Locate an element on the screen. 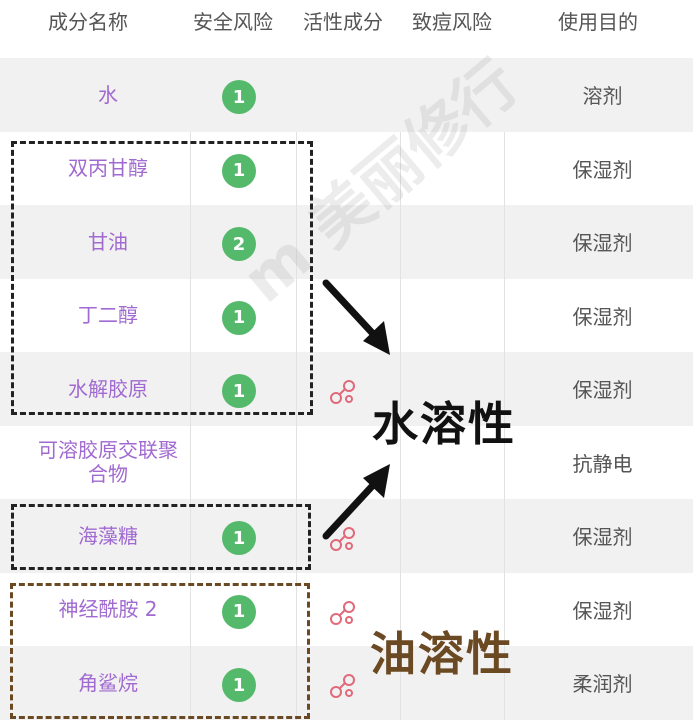  ingredient-name: 可溶胶原交联聚 合物 is located at coordinates (108, 462).